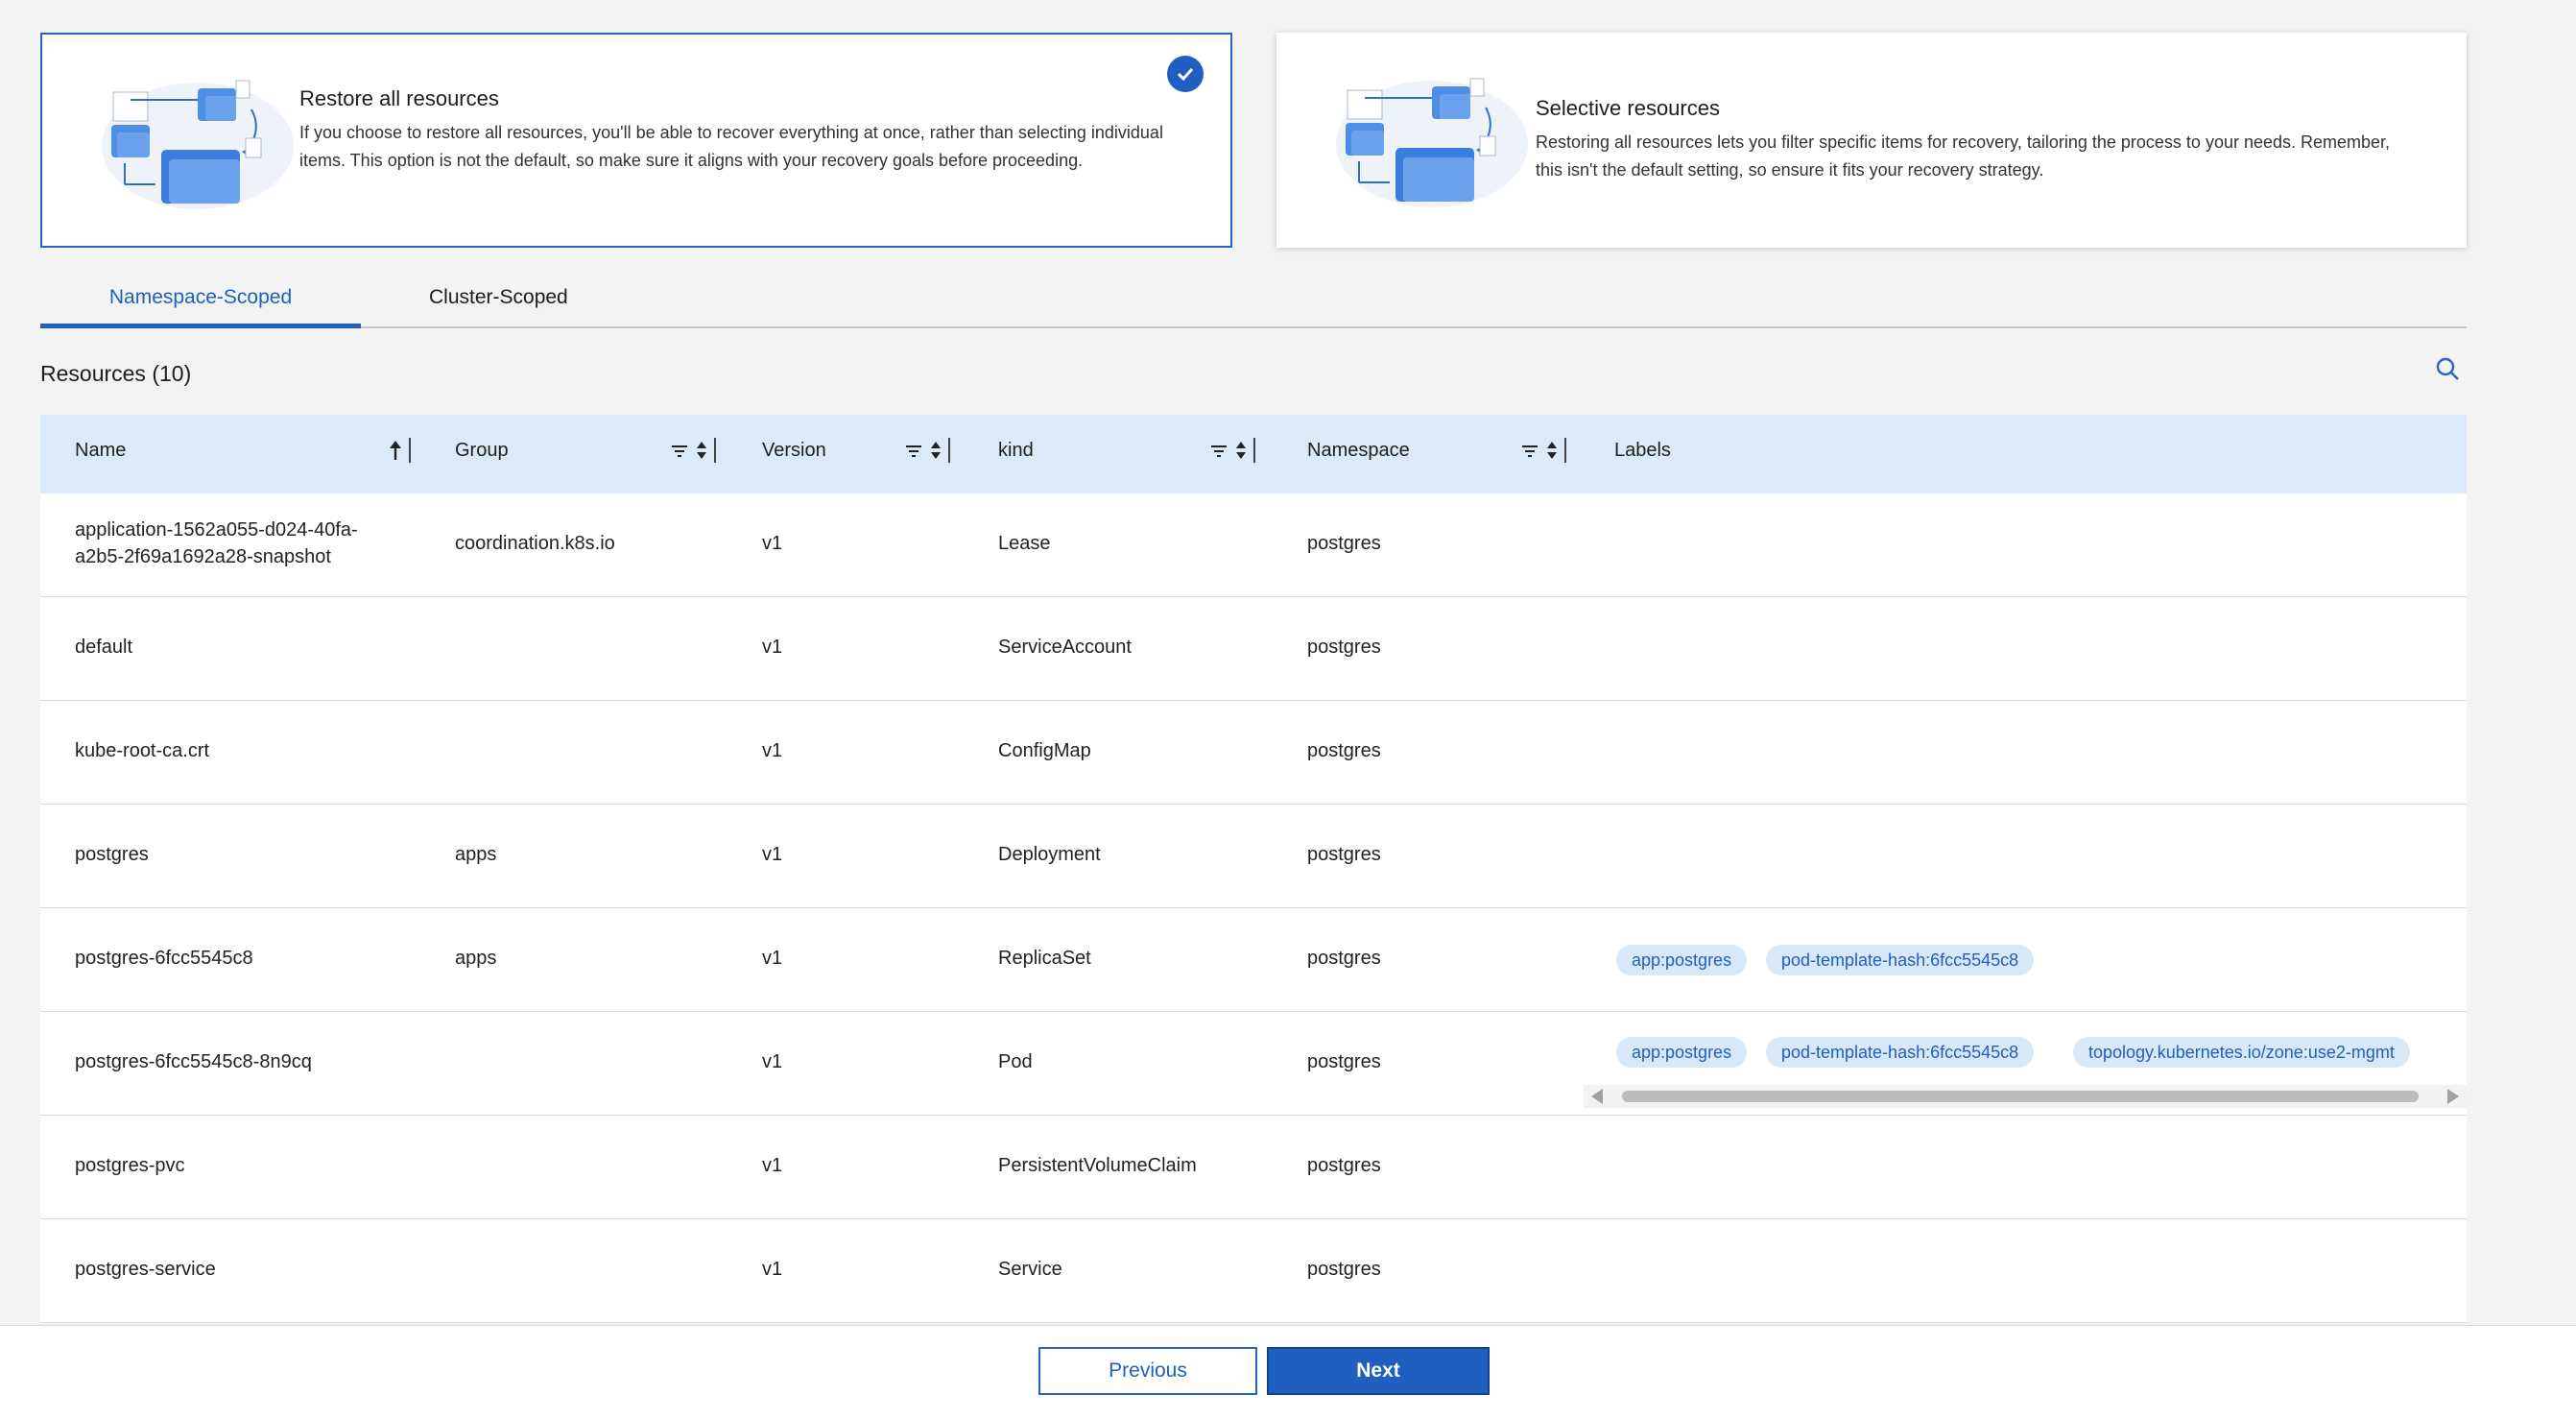 This screenshot has width=2576, height=1419. What do you see at coordinates (164, 958) in the screenshot?
I see `cell-name: postgres-6fcc5545c8` at bounding box center [164, 958].